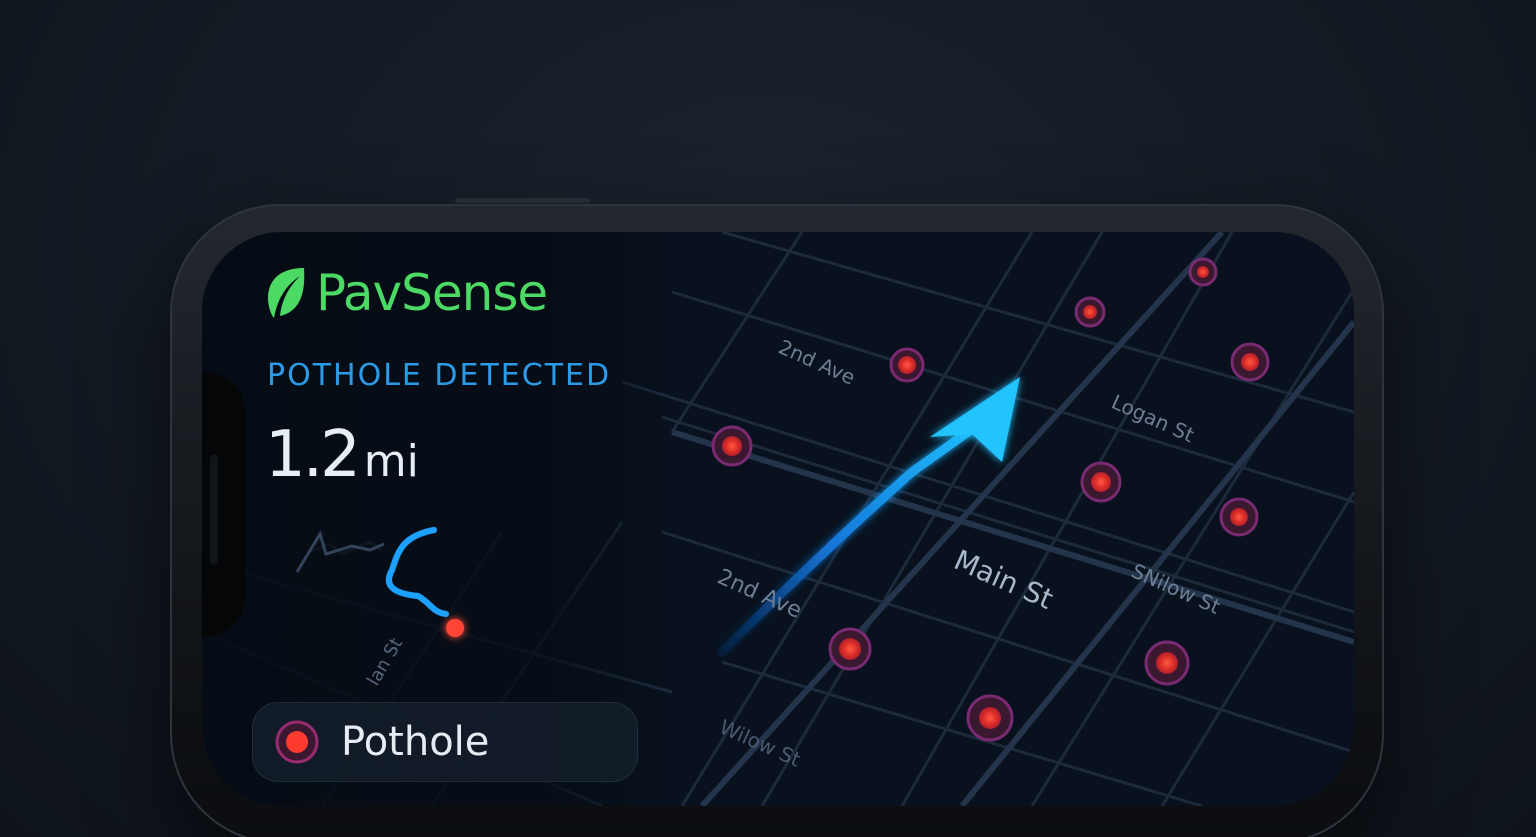 Image resolution: width=1536 pixels, height=837 pixels. I want to click on street-label: Main St, so click(1003, 579).